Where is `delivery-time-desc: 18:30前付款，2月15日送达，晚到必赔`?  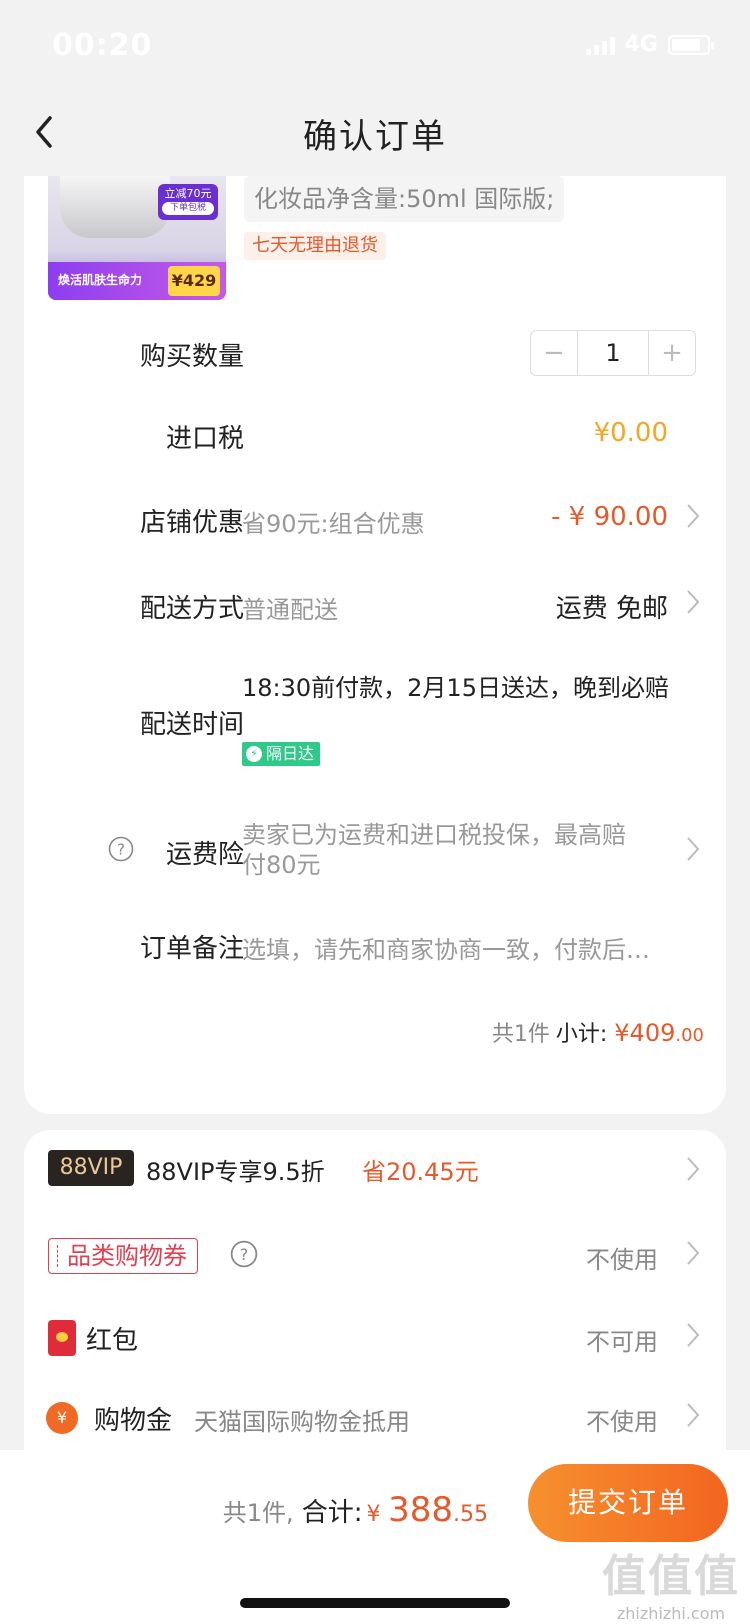
delivery-time-desc: 18:30前付款，2月15日送达，晚到必赔 is located at coordinates (455, 688).